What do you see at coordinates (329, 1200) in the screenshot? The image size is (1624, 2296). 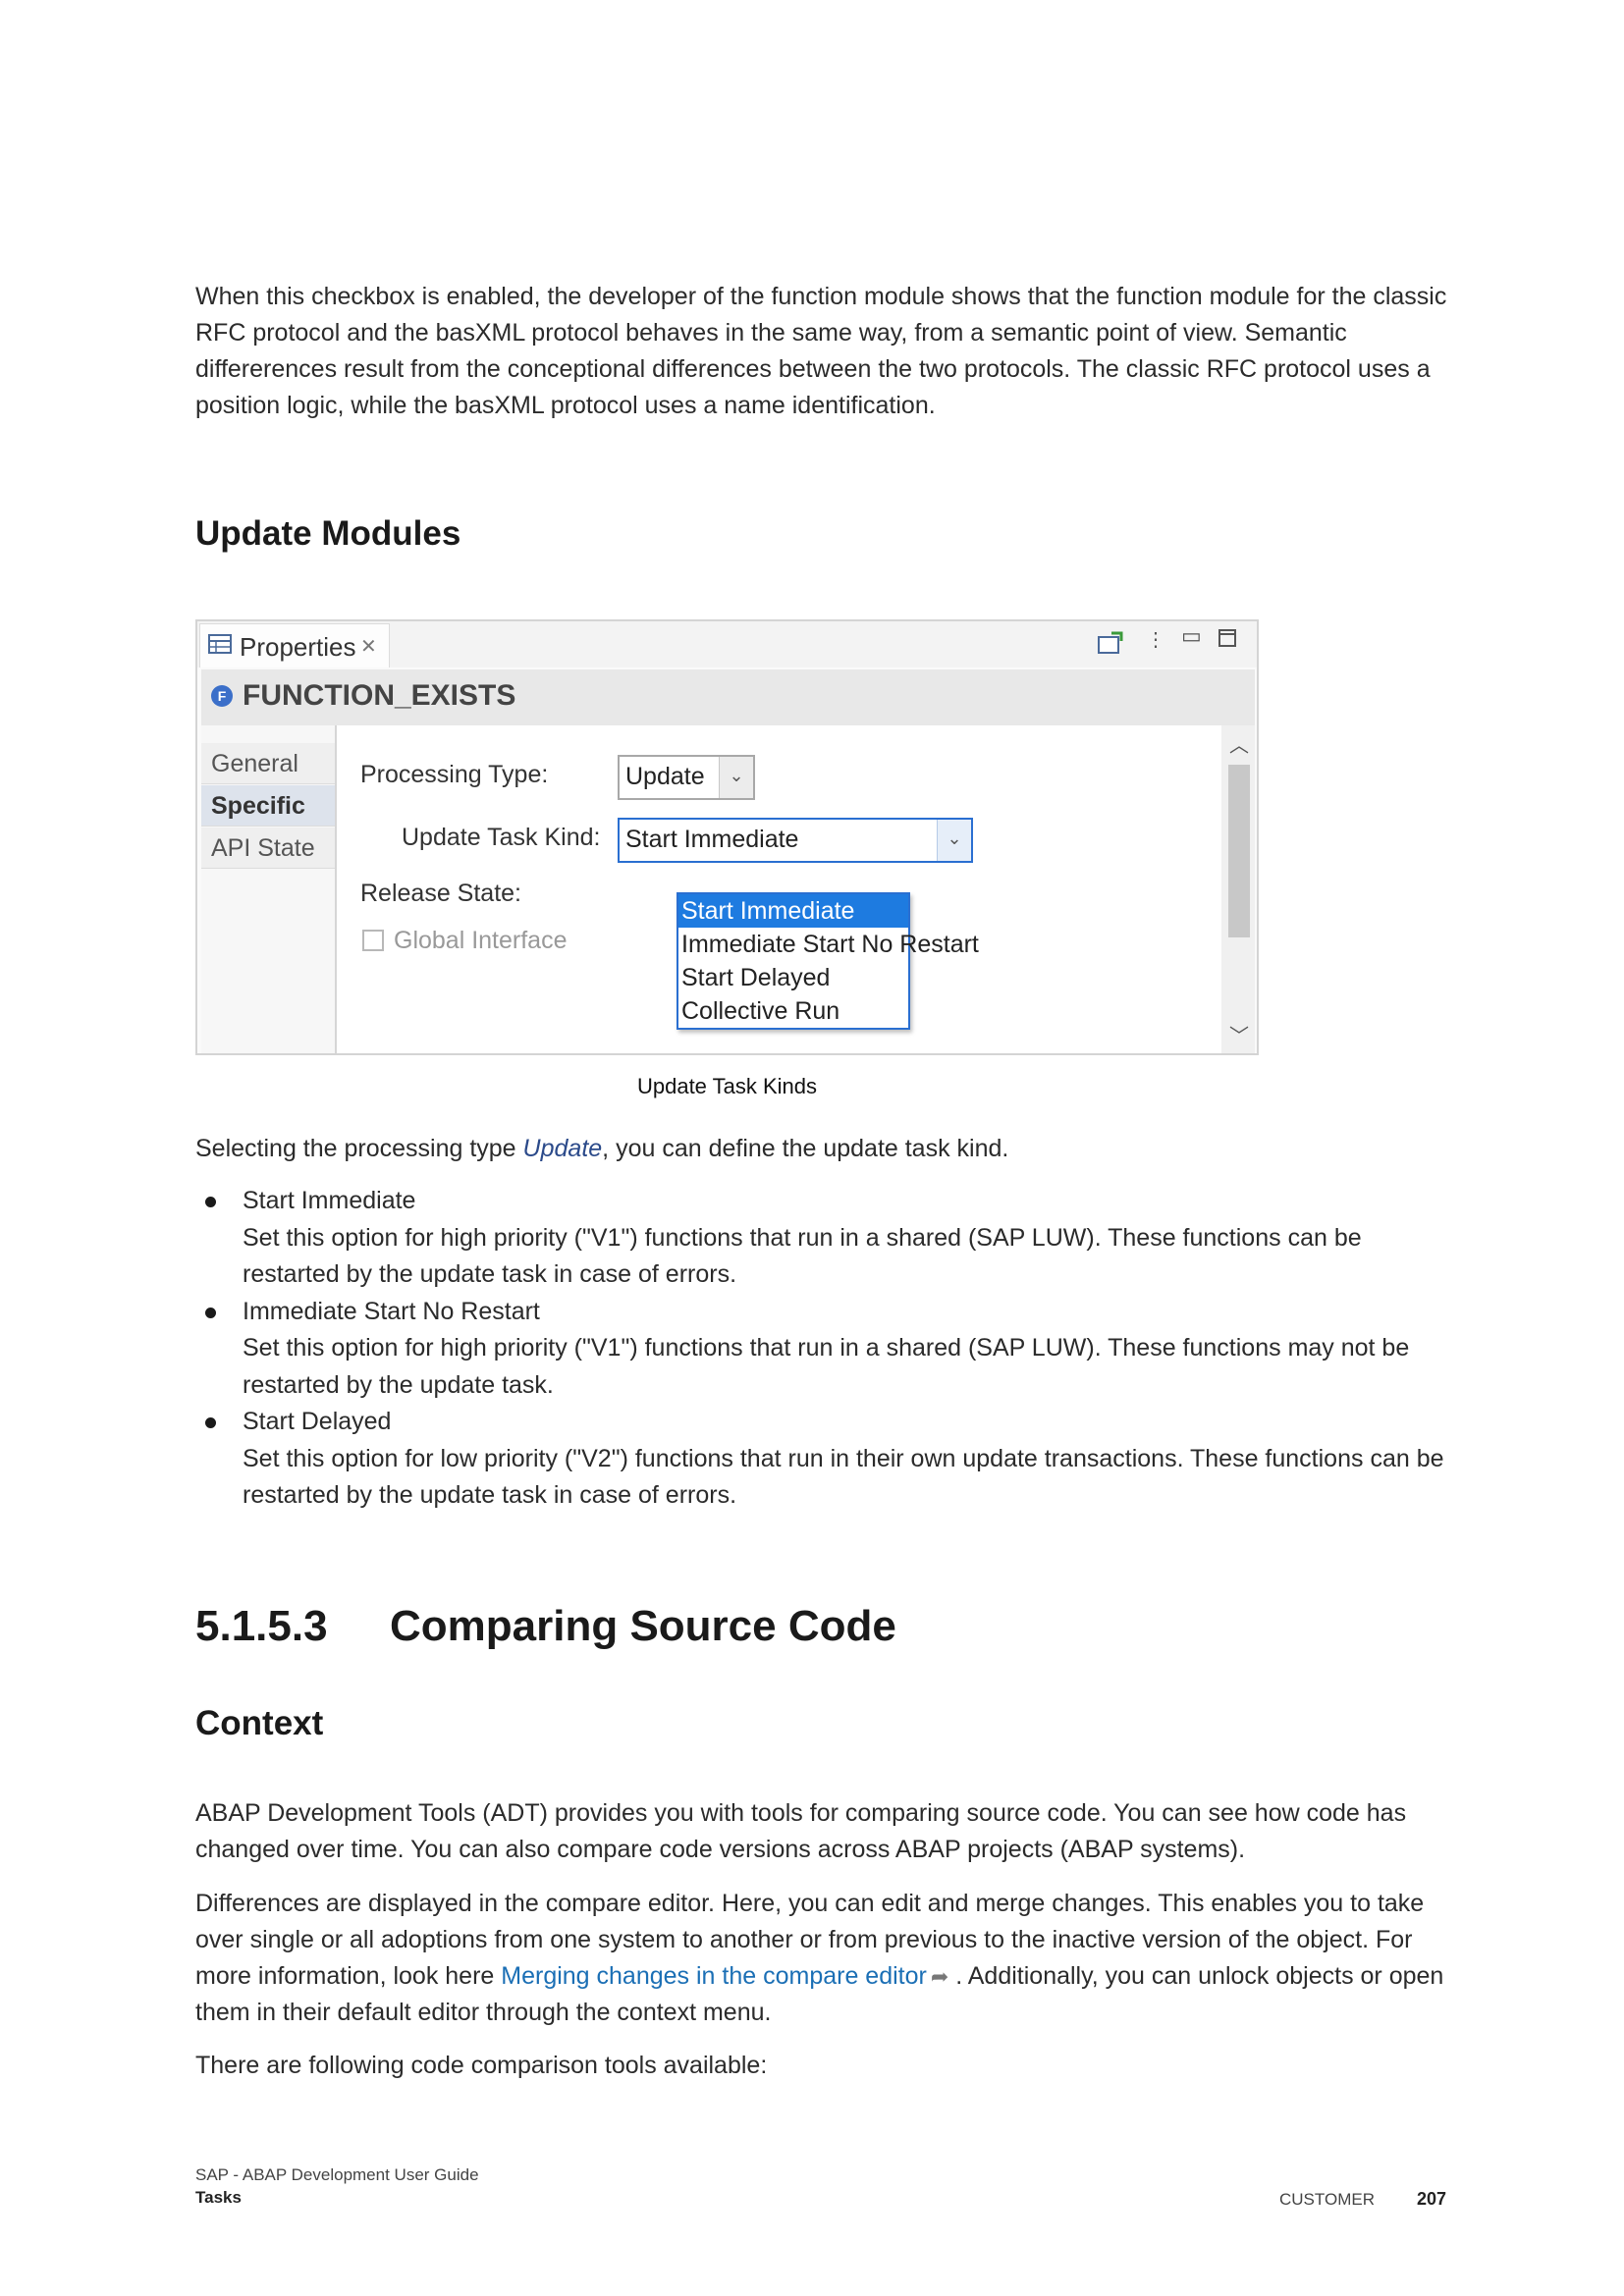 I see `list-item-title: Start Immediate` at bounding box center [329, 1200].